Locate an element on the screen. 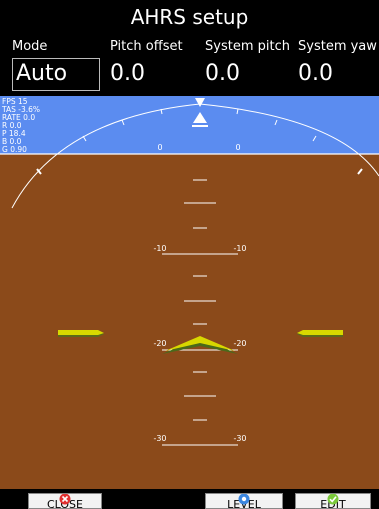 The image size is (379, 509). system-pitch-value: 0.0 is located at coordinates (222, 73).